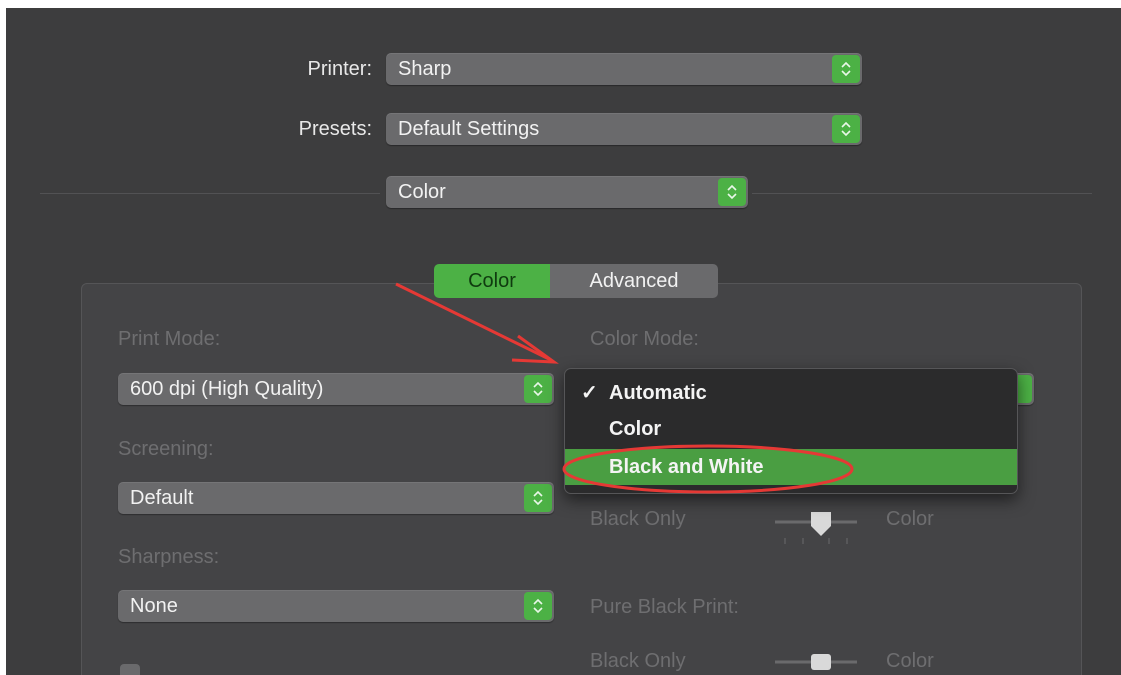  What do you see at coordinates (535, 349) in the screenshot?
I see `annotation-arrowhead-icon` at bounding box center [535, 349].